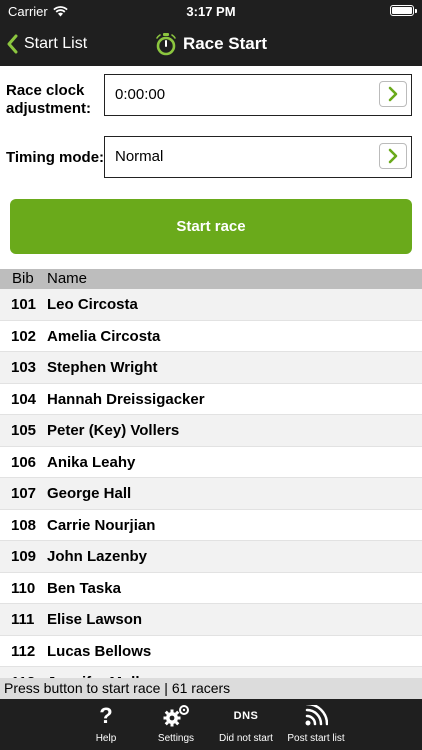  Describe the element at coordinates (102, 367) in the screenshot. I see `row-name: Stephen Wright` at that location.